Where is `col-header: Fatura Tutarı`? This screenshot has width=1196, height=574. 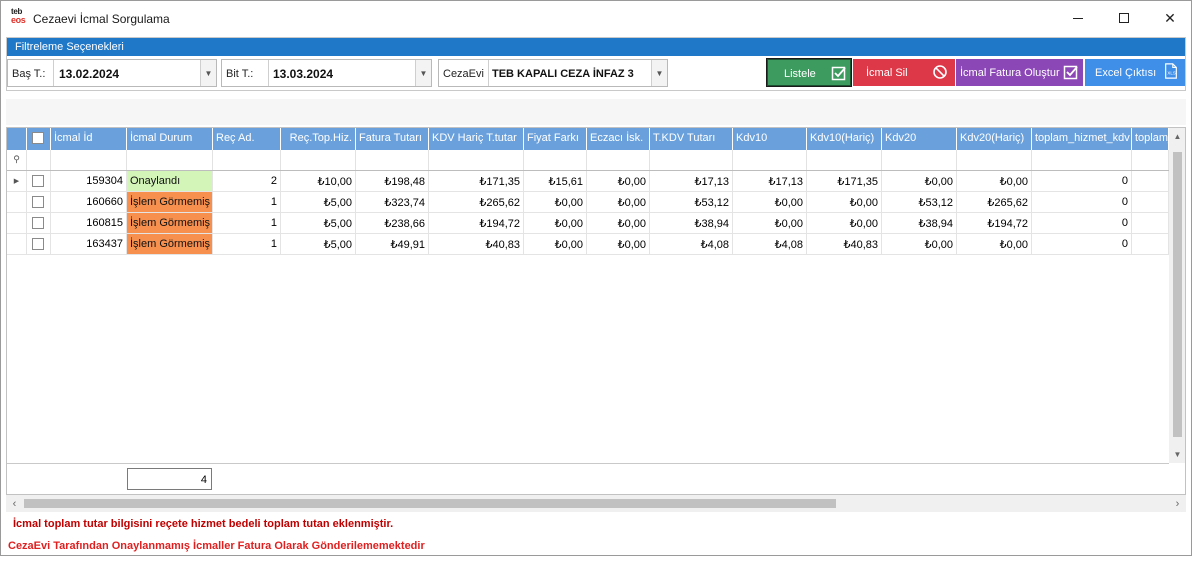
col-header: Fatura Tutarı is located at coordinates (392, 139).